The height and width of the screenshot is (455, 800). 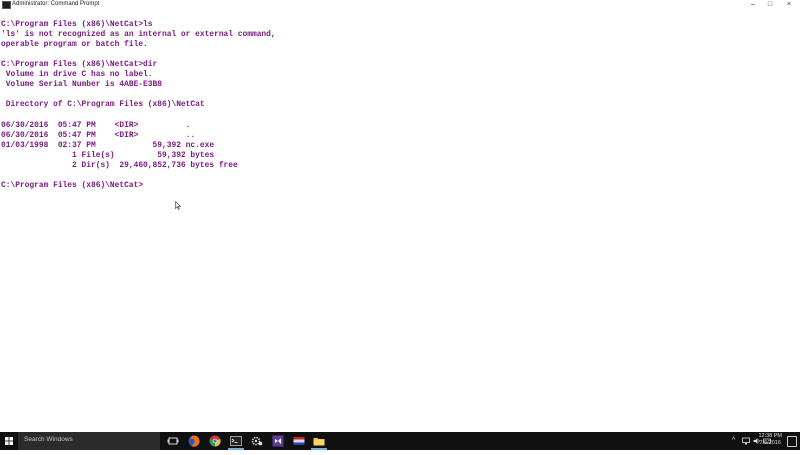 What do you see at coordinates (96, 125) in the screenshot?
I see `console-line: 06/30/2016 05:47 PM <DIR> .` at bounding box center [96, 125].